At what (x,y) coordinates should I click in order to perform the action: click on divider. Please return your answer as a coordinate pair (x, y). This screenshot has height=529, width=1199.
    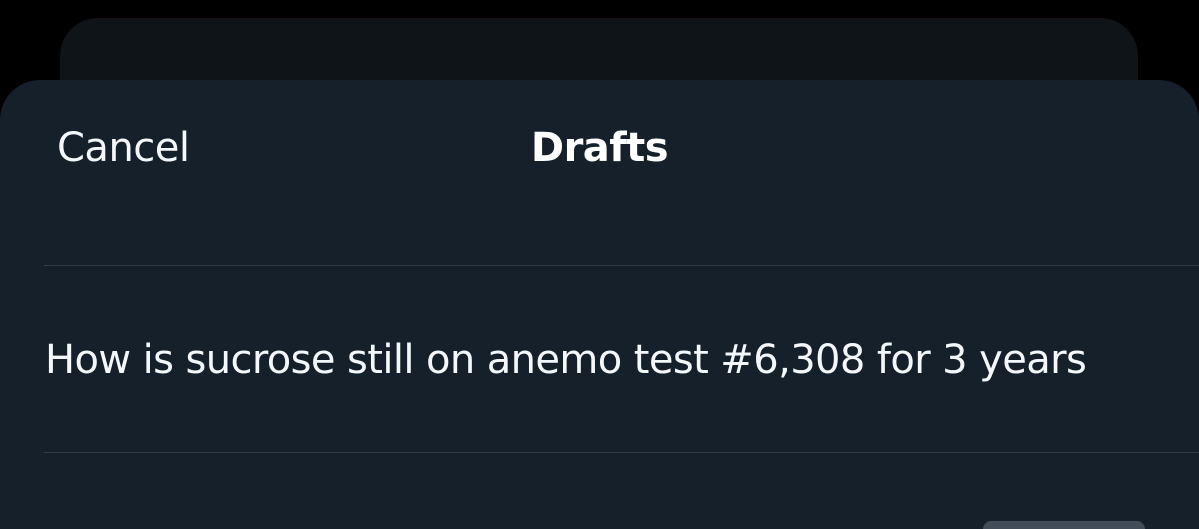
    Looking at the image, I should click on (621, 452).